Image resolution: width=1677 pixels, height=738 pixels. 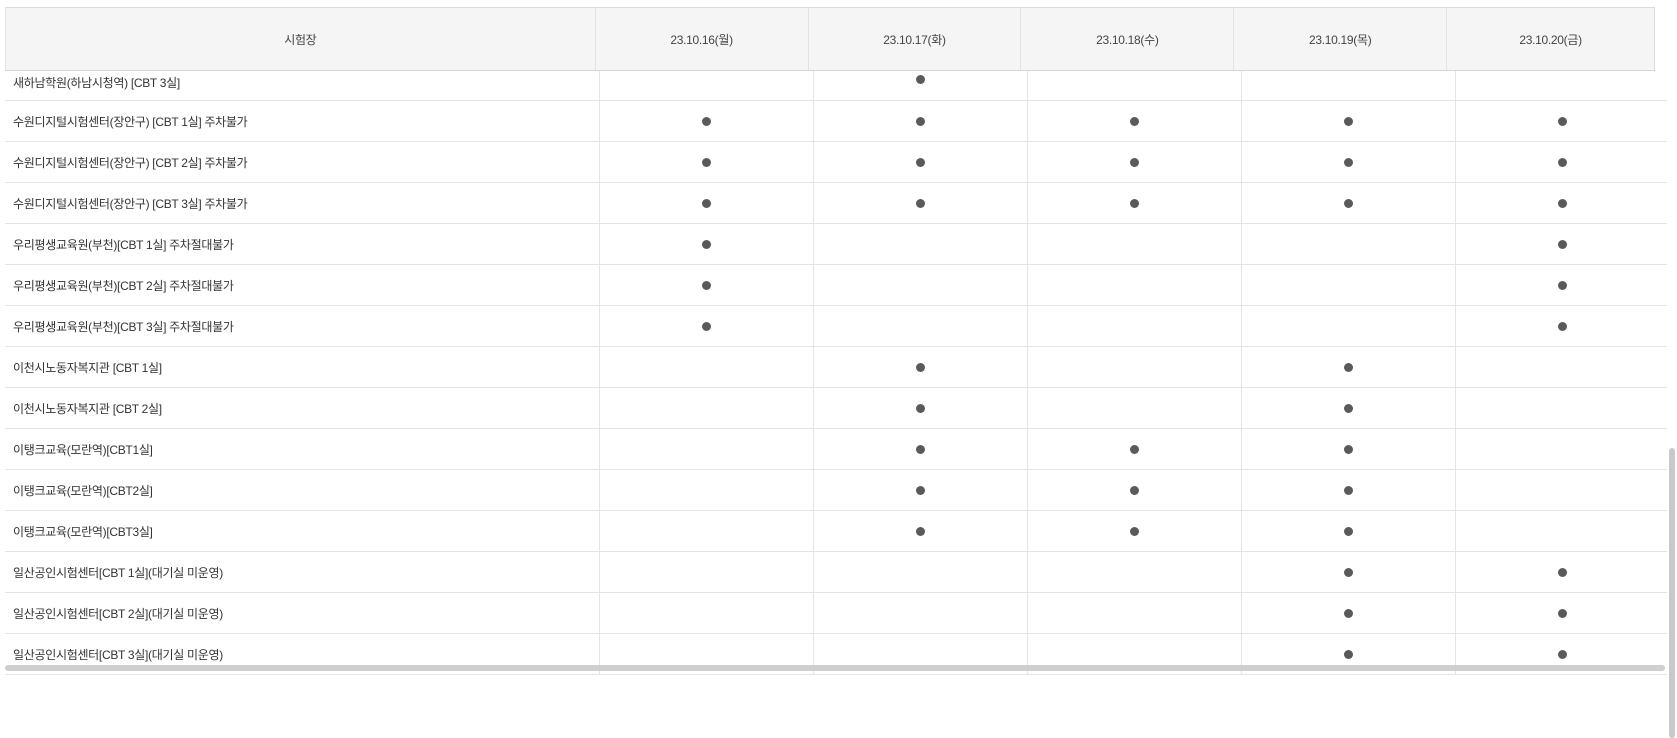 I want to click on venue-name: 수원디지털시험센터(장안구) [CBT 3실] 주차불가, so click(x=302, y=203).